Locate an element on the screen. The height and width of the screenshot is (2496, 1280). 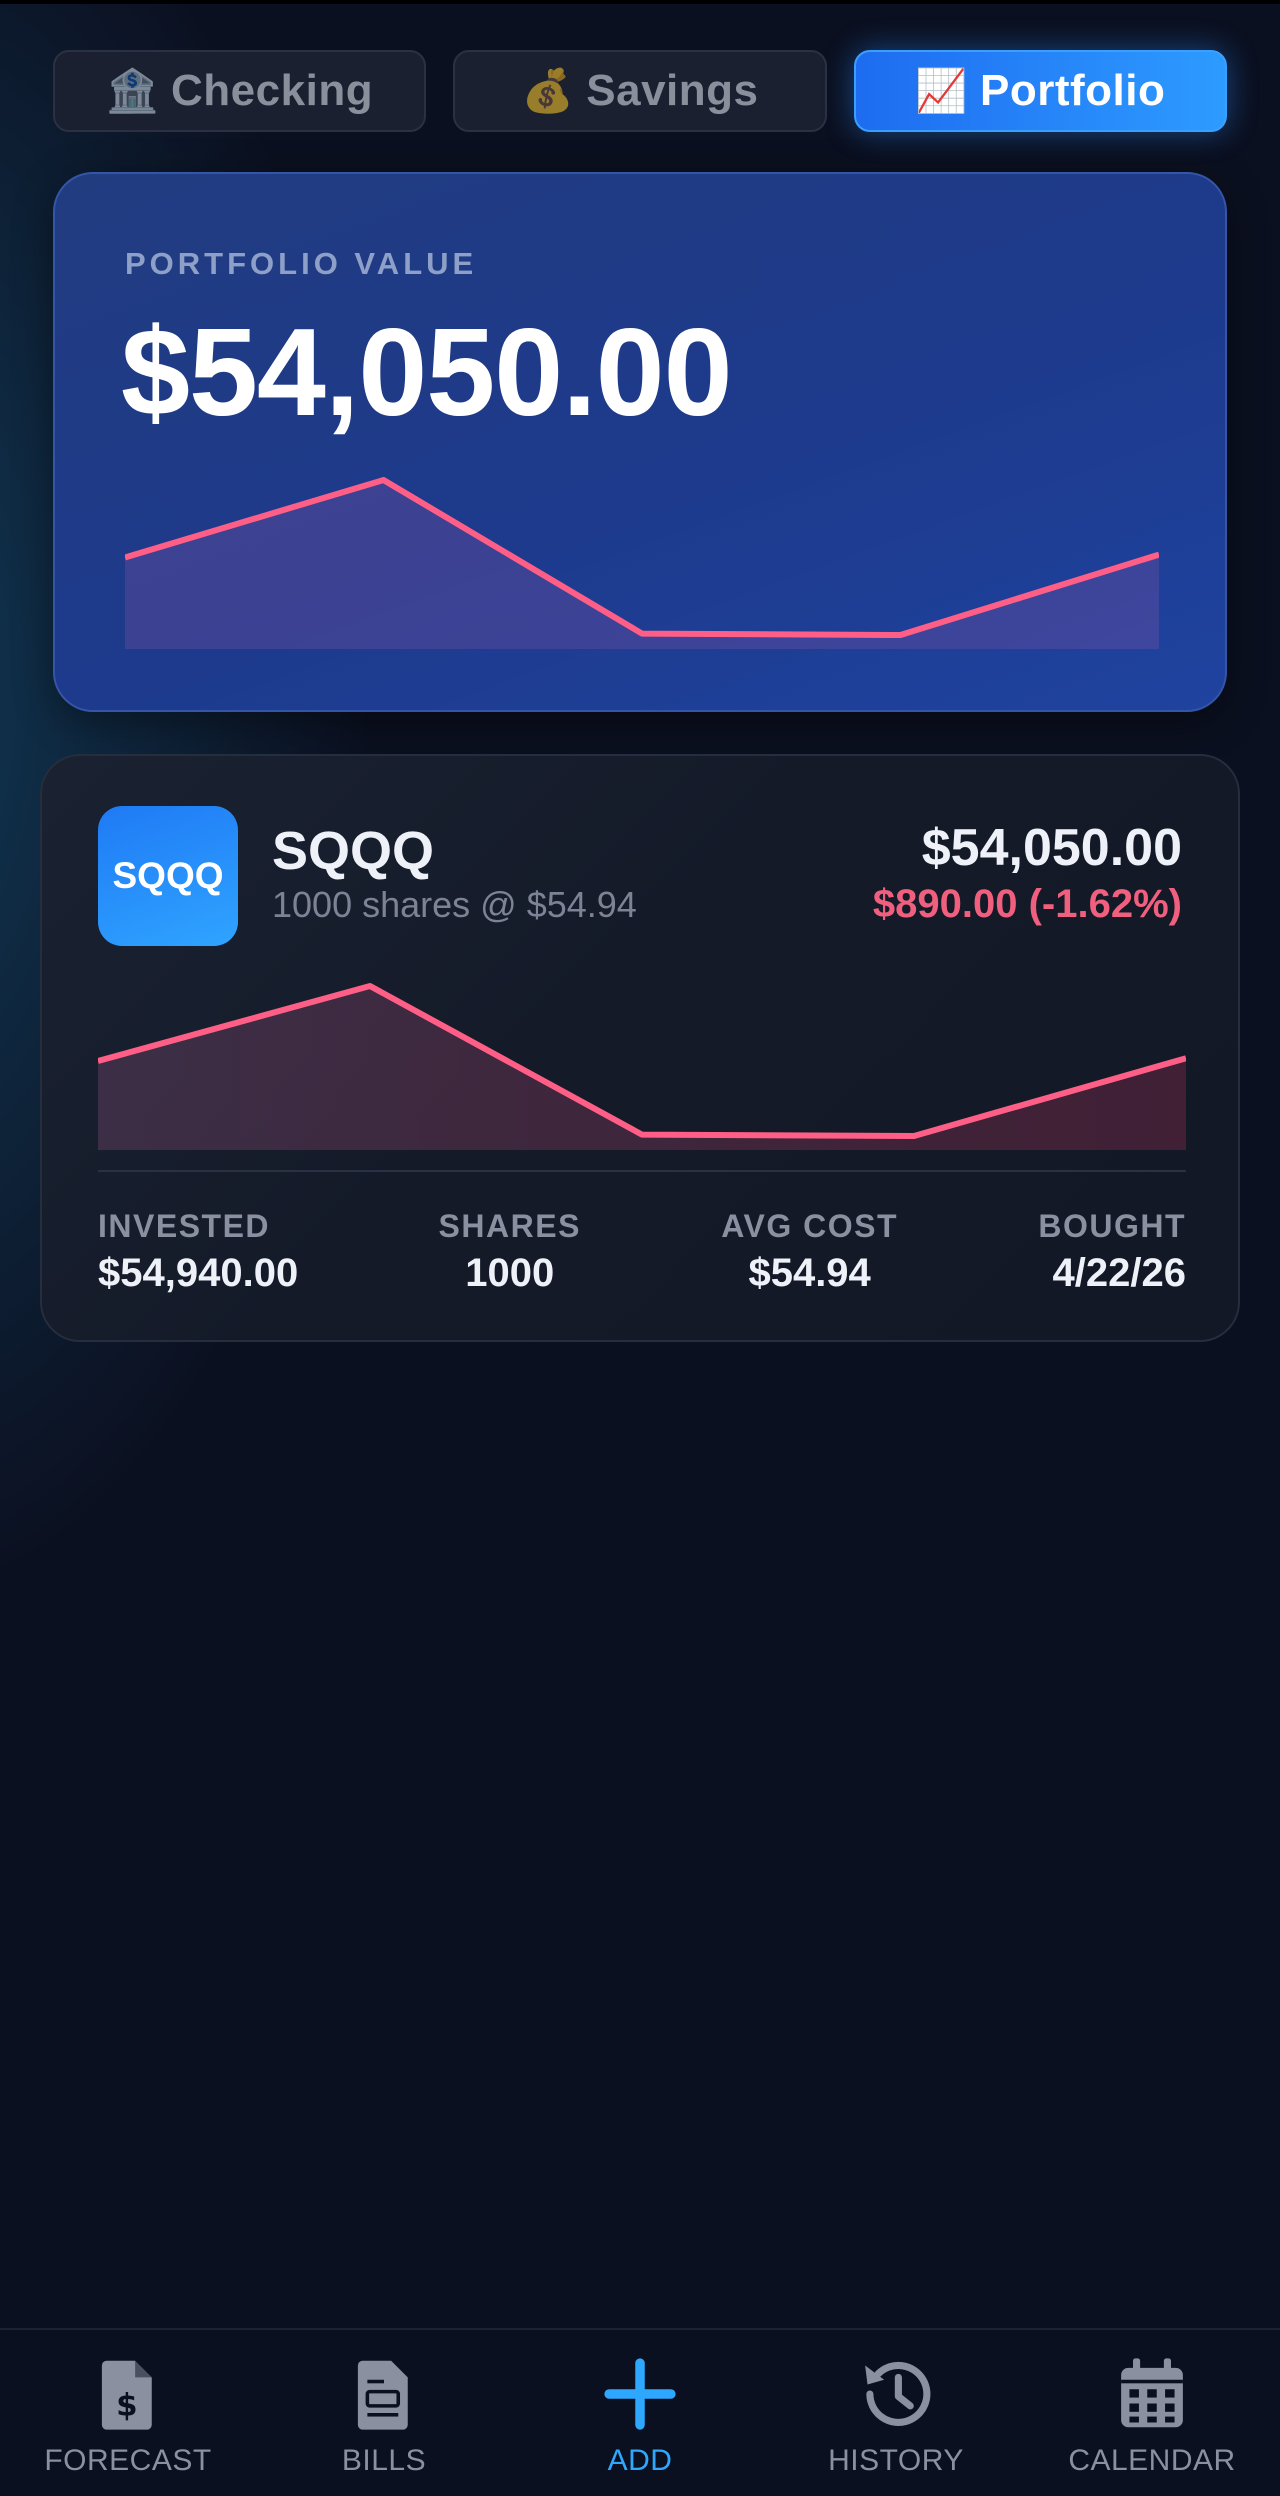
nav-label: ADD is located at coordinates (640, 2460).